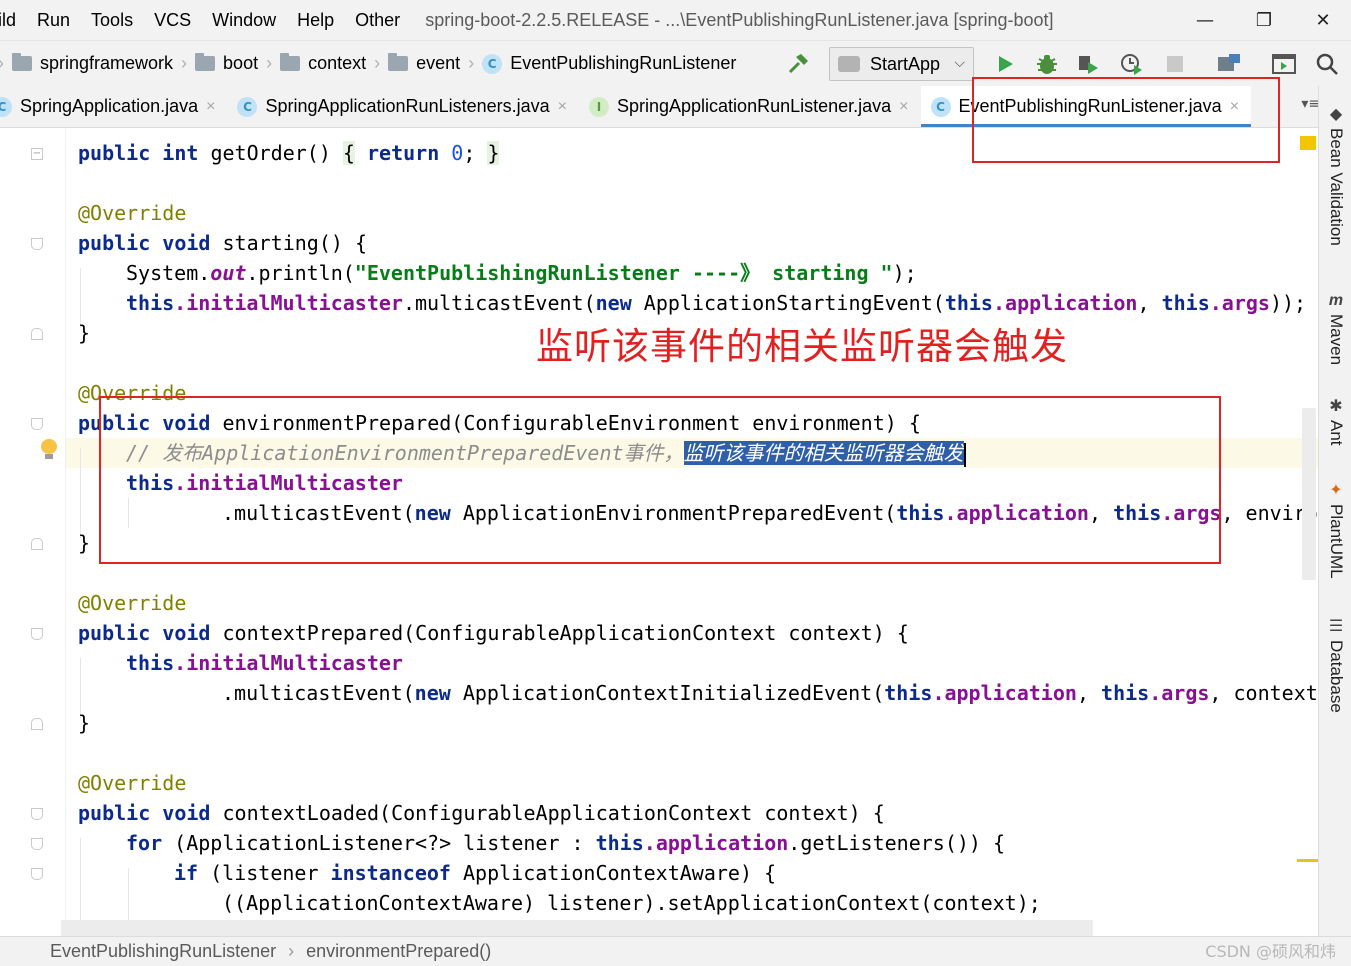  Describe the element at coordinates (84, 543) in the screenshot. I see `code-line: }` at that location.